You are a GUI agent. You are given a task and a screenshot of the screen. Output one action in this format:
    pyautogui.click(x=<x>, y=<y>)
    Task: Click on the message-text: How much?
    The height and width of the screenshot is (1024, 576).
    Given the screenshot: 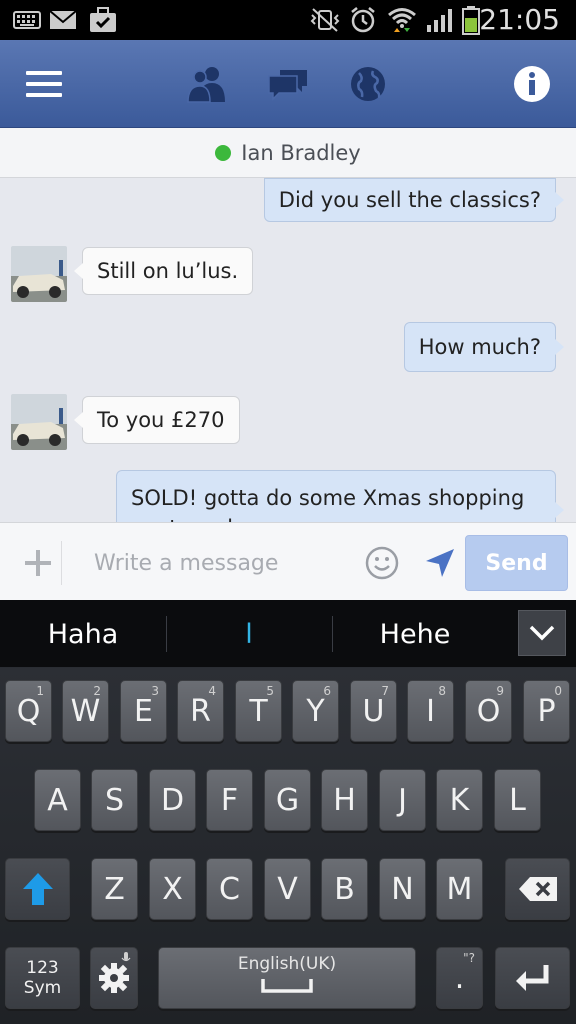 What is the action you would take?
    pyautogui.click(x=479, y=347)
    